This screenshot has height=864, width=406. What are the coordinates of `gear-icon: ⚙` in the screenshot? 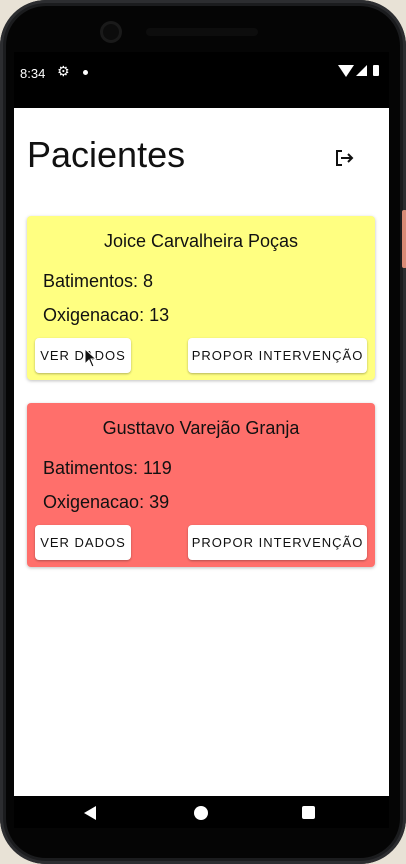 It's located at (63, 72).